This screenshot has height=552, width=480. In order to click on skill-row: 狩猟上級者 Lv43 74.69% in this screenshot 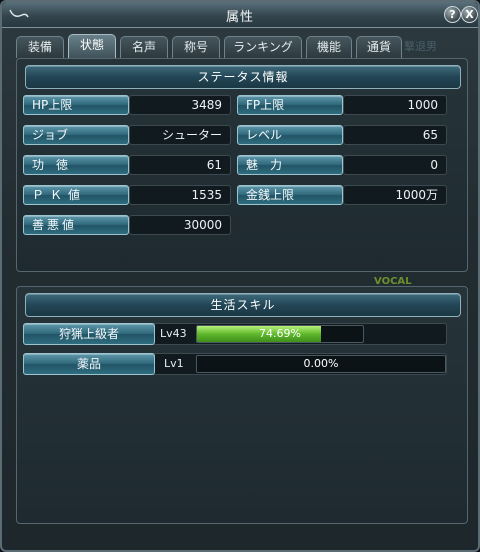, I will do `click(235, 334)`.